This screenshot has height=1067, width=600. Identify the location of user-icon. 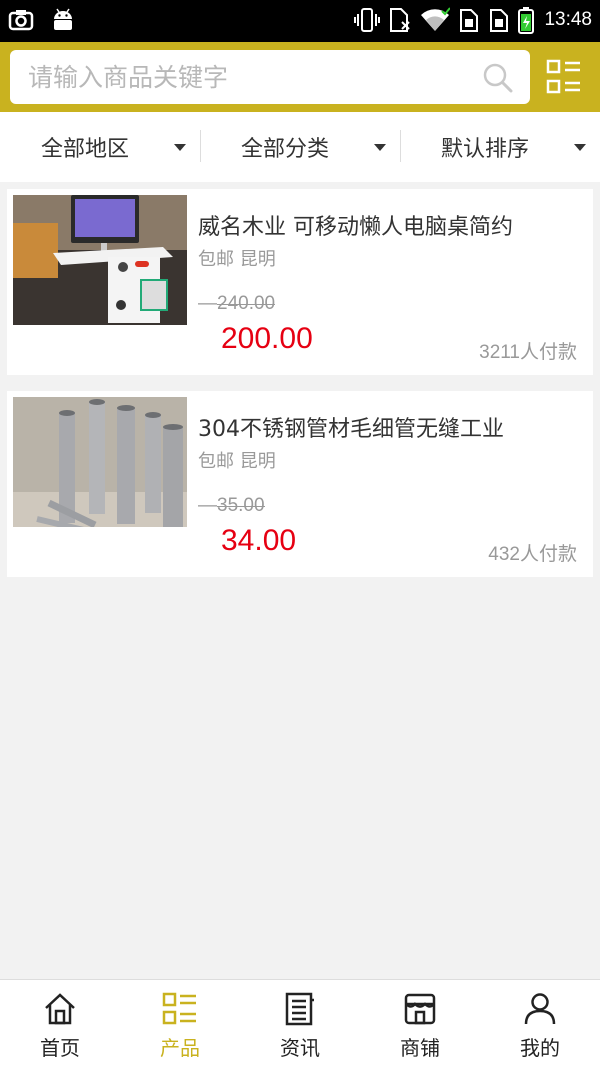
(540, 1011).